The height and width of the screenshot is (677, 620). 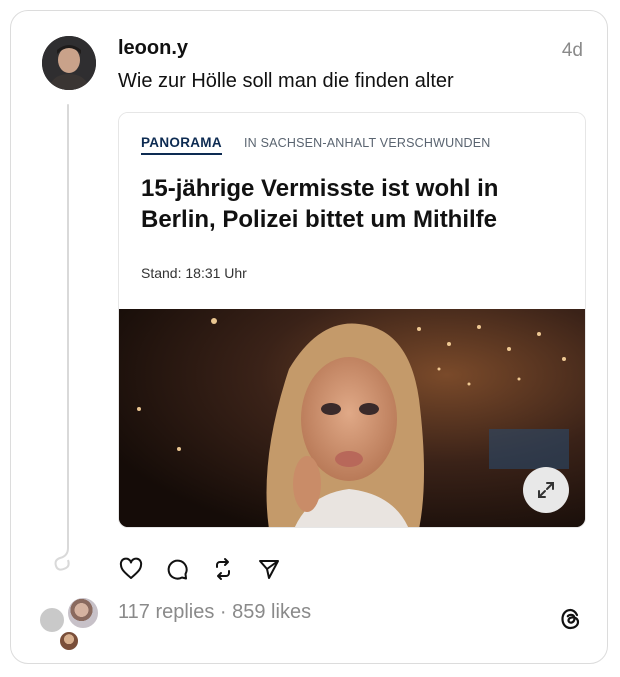 What do you see at coordinates (194, 273) in the screenshot?
I see `article-timestamp: Stand: 18:31 Uhr` at bounding box center [194, 273].